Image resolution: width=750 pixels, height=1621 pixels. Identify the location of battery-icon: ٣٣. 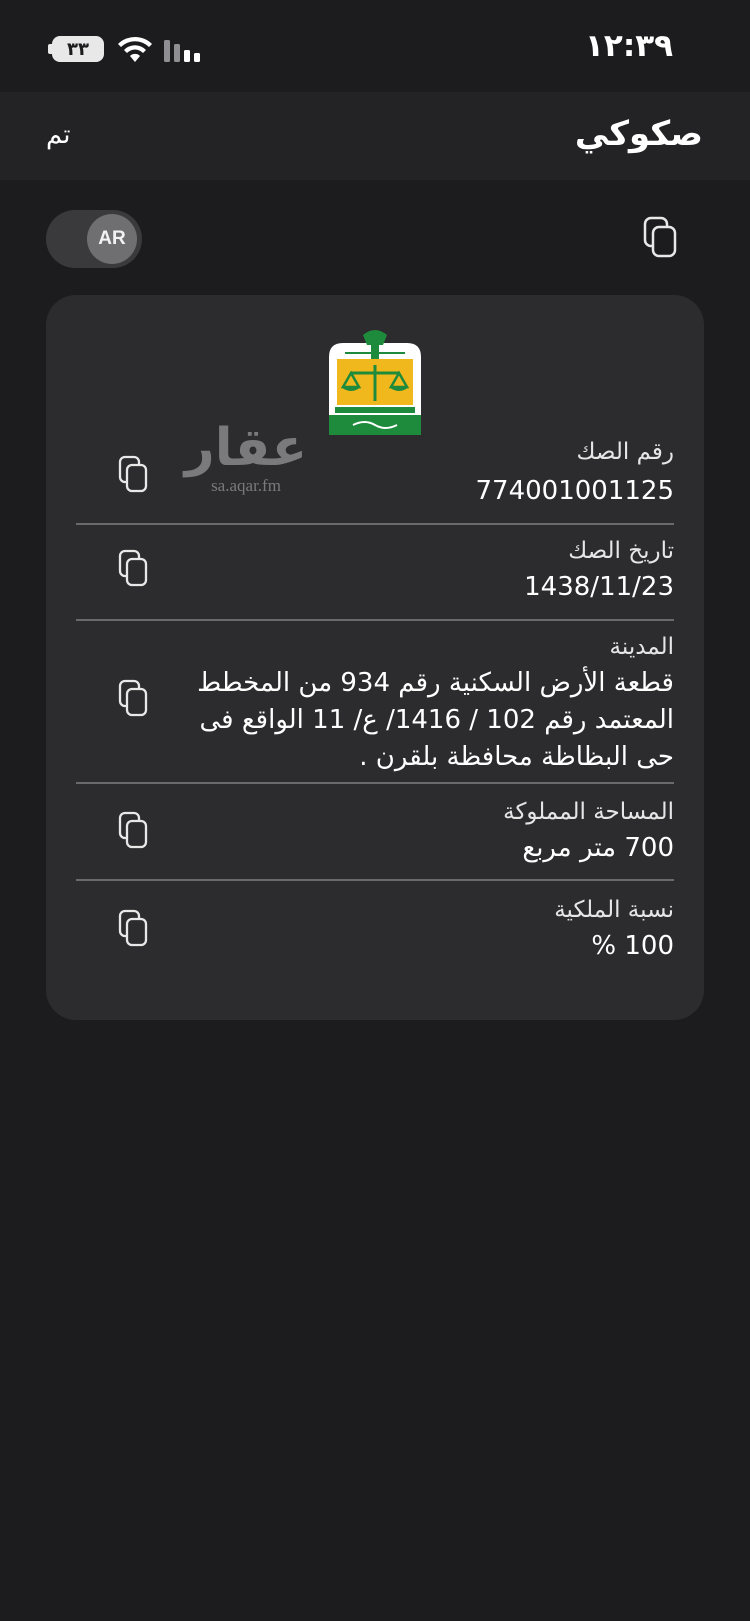
(78, 49).